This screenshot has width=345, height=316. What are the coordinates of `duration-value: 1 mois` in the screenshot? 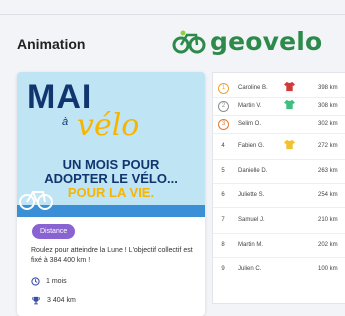 It's located at (56, 281).